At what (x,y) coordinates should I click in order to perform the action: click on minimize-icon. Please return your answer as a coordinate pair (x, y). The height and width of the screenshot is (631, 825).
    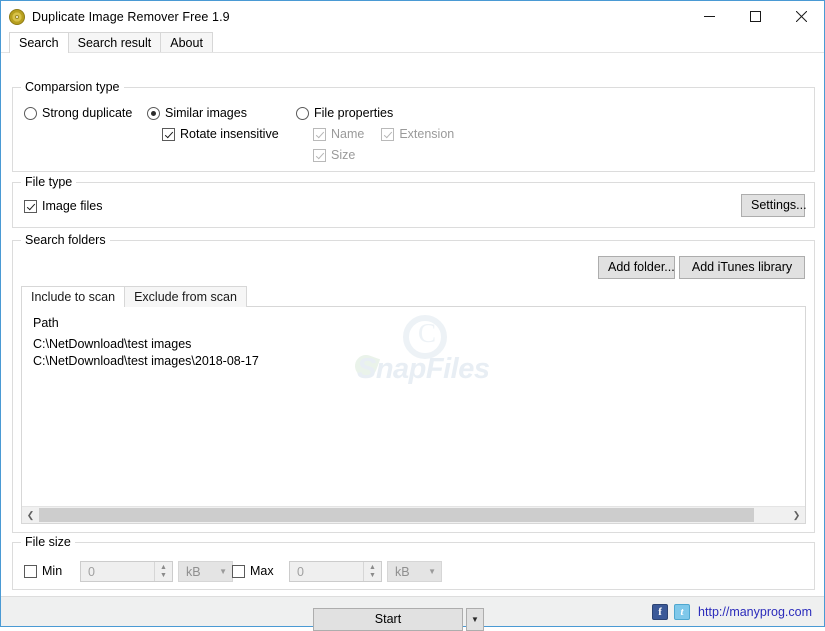
    Looking at the image, I should click on (709, 16).